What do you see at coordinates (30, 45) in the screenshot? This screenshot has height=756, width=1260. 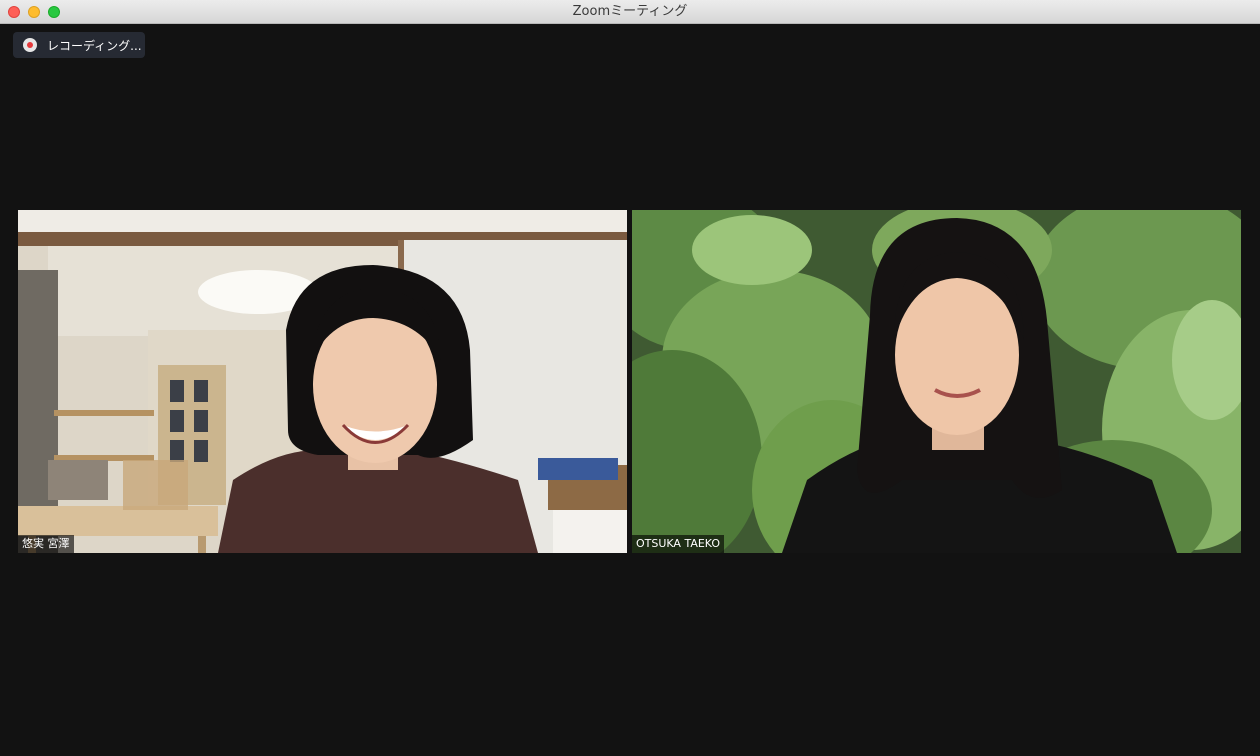 I see `recording-dot-icon` at bounding box center [30, 45].